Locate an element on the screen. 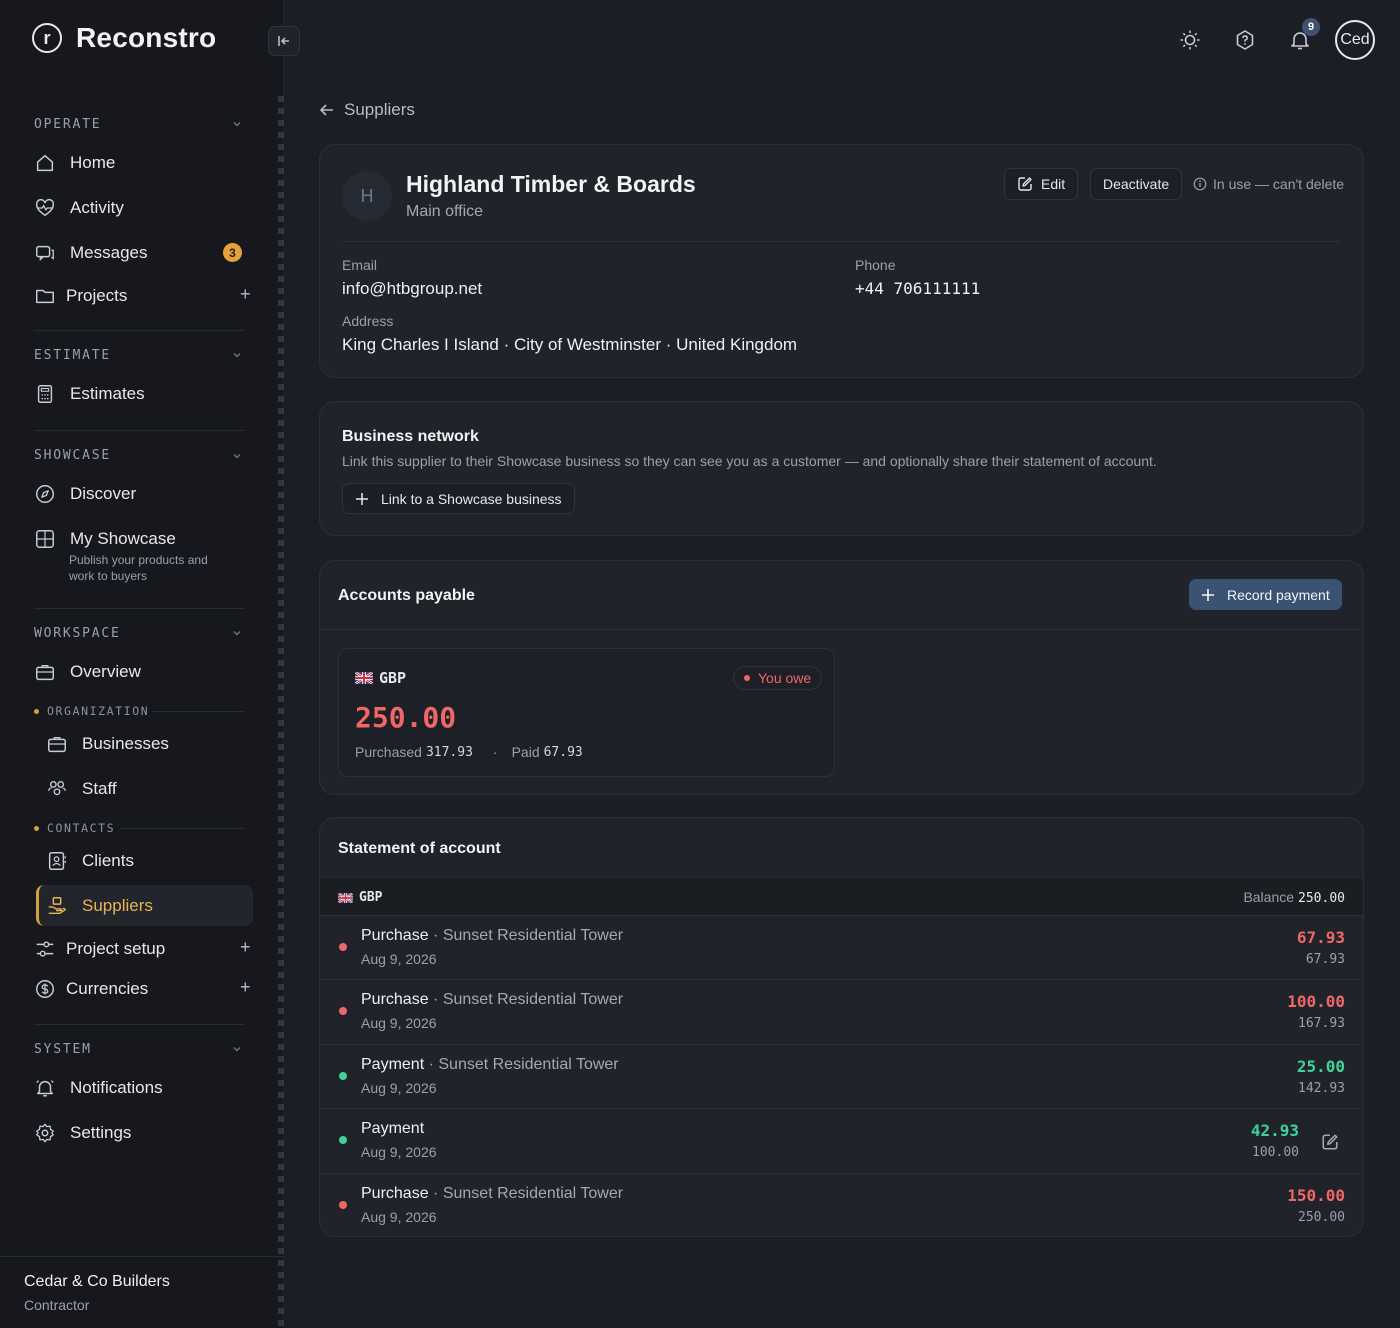 The height and width of the screenshot is (1328, 1400). sidebar-item-label: Projects is located at coordinates (97, 295).